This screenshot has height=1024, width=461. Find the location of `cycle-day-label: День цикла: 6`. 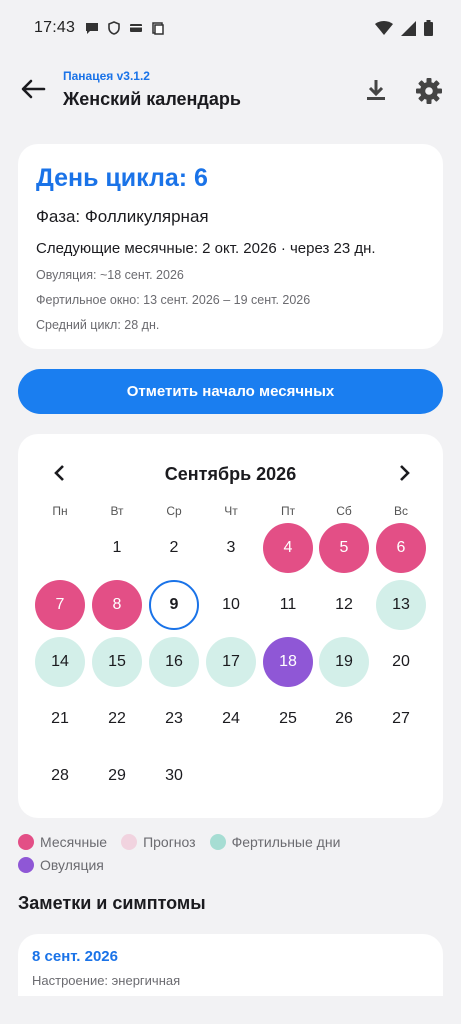

cycle-day-label: День цикла: 6 is located at coordinates (122, 178).